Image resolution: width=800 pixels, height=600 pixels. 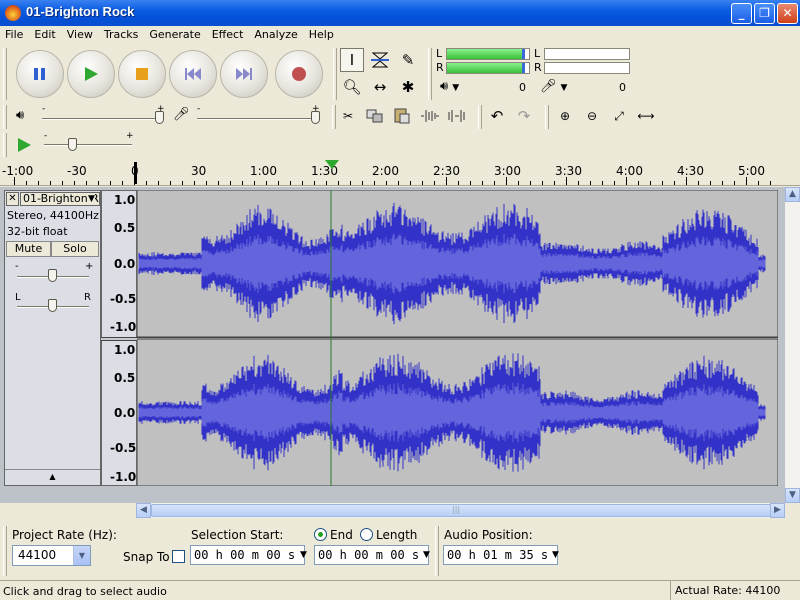 What do you see at coordinates (741, 13) in the screenshot?
I see `minimize-button: _` at bounding box center [741, 13].